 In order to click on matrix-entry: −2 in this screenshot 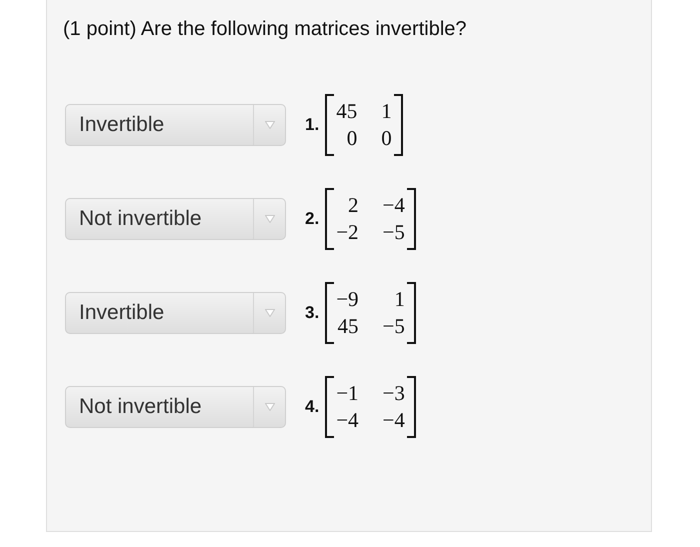, I will do `click(347, 232)`.